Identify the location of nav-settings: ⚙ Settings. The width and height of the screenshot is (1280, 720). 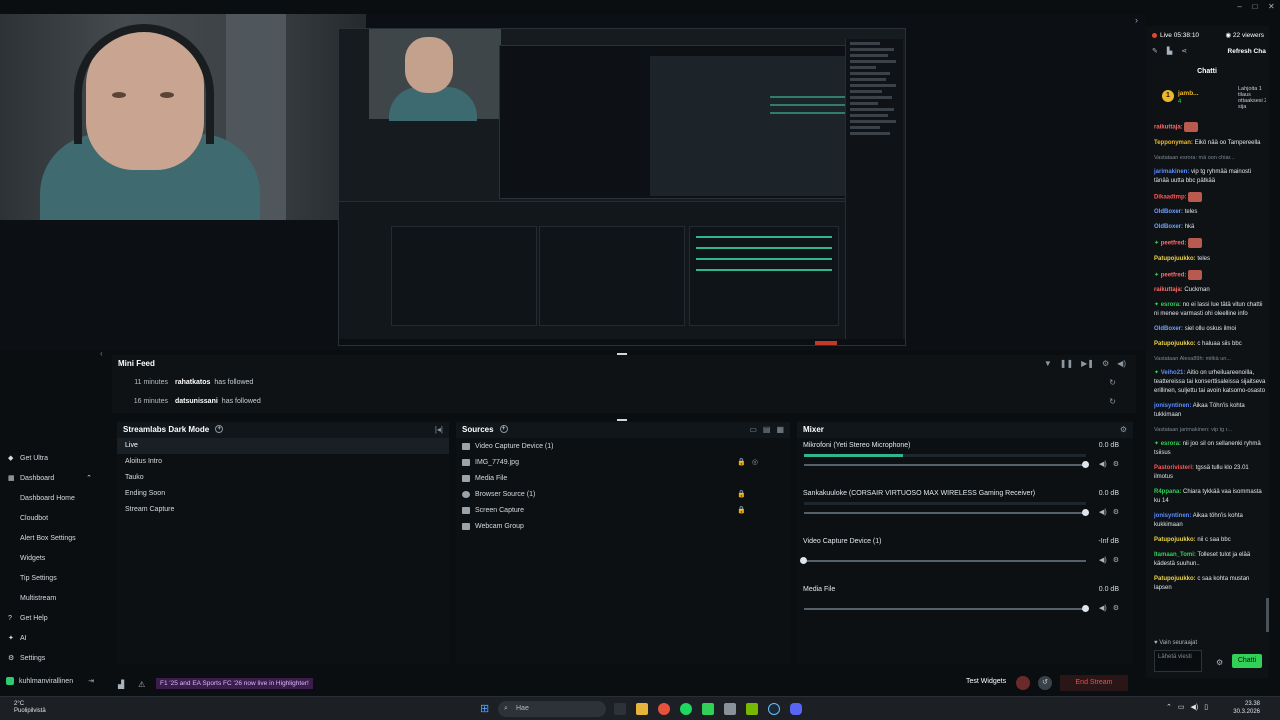
(50, 658).